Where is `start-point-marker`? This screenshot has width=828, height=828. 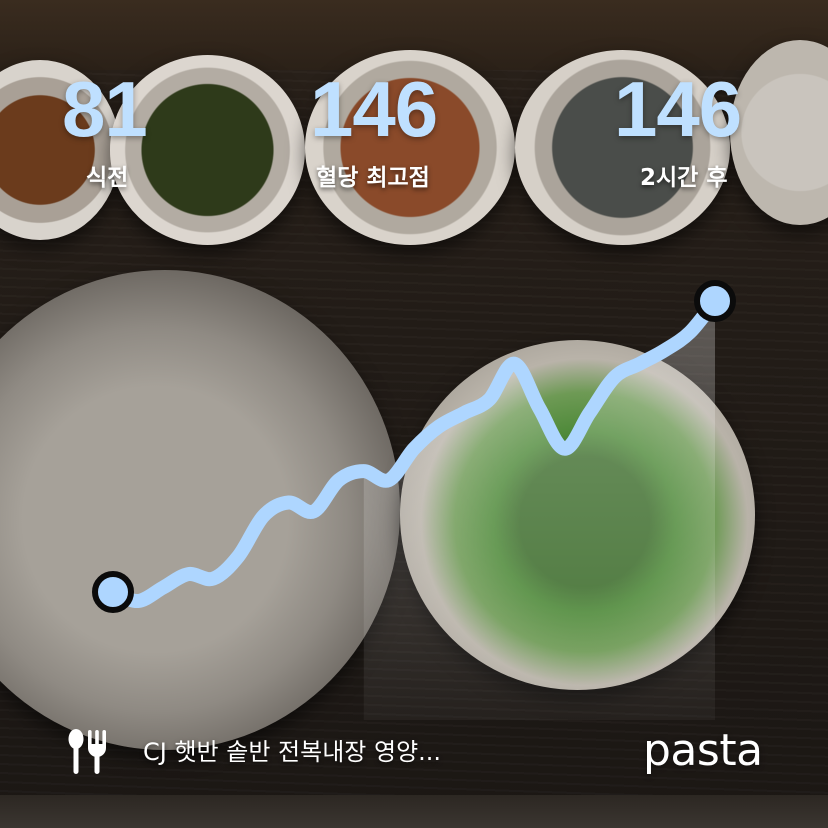 start-point-marker is located at coordinates (113, 592).